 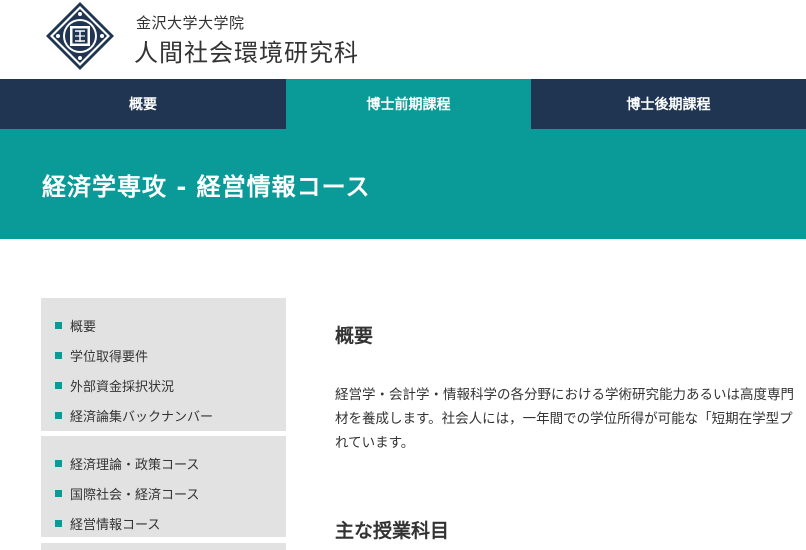 I want to click on sidebar-item-label: 外部資金採択状況, so click(x=122, y=387).